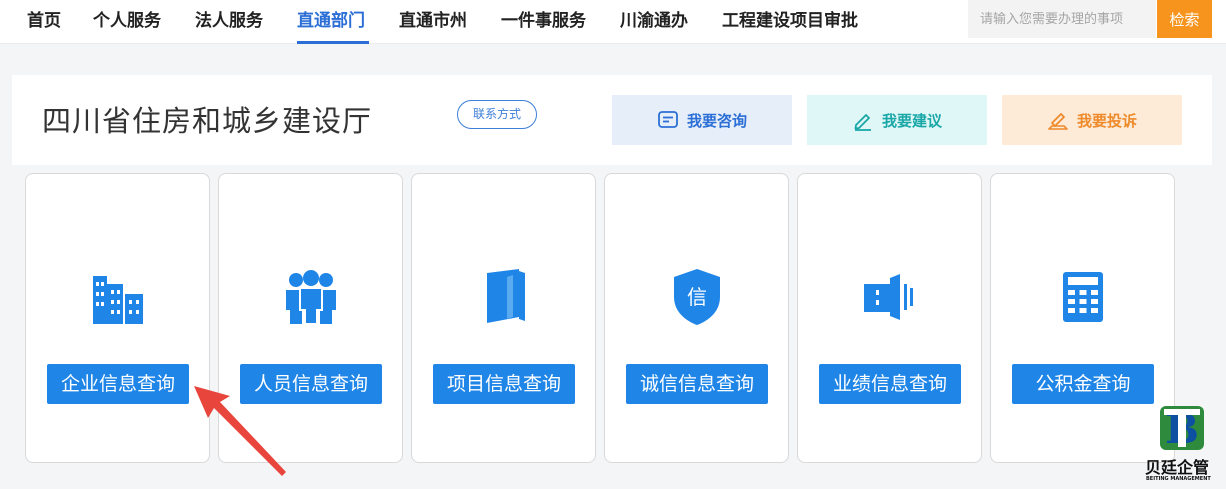 The image size is (1226, 489). Describe the element at coordinates (433, 18) in the screenshot. I see `nav-item-direct-cities: 直通市州` at that location.